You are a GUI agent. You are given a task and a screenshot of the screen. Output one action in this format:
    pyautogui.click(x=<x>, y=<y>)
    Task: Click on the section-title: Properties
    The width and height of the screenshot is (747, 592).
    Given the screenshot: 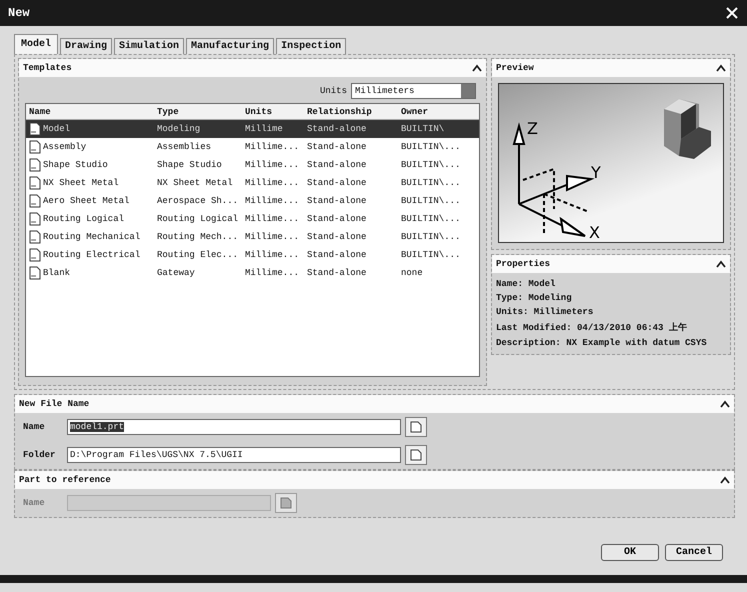 What is the action you would take?
    pyautogui.click(x=523, y=264)
    